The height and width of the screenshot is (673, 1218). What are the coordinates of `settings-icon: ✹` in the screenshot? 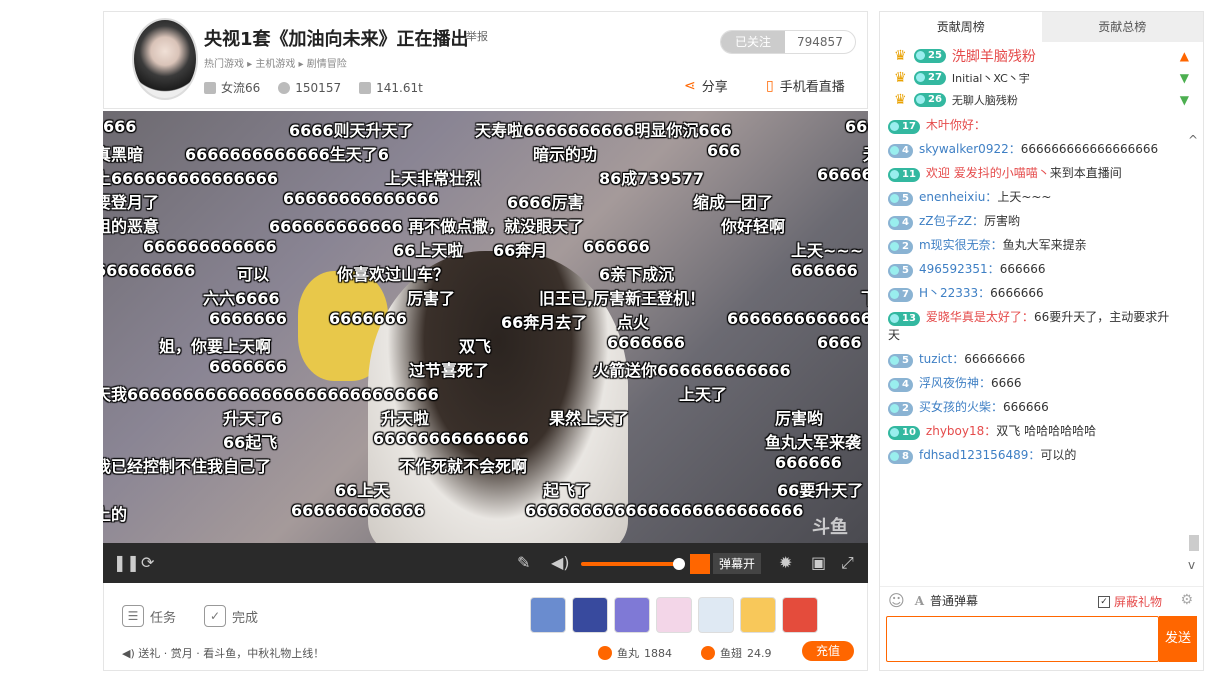 It's located at (785, 562).